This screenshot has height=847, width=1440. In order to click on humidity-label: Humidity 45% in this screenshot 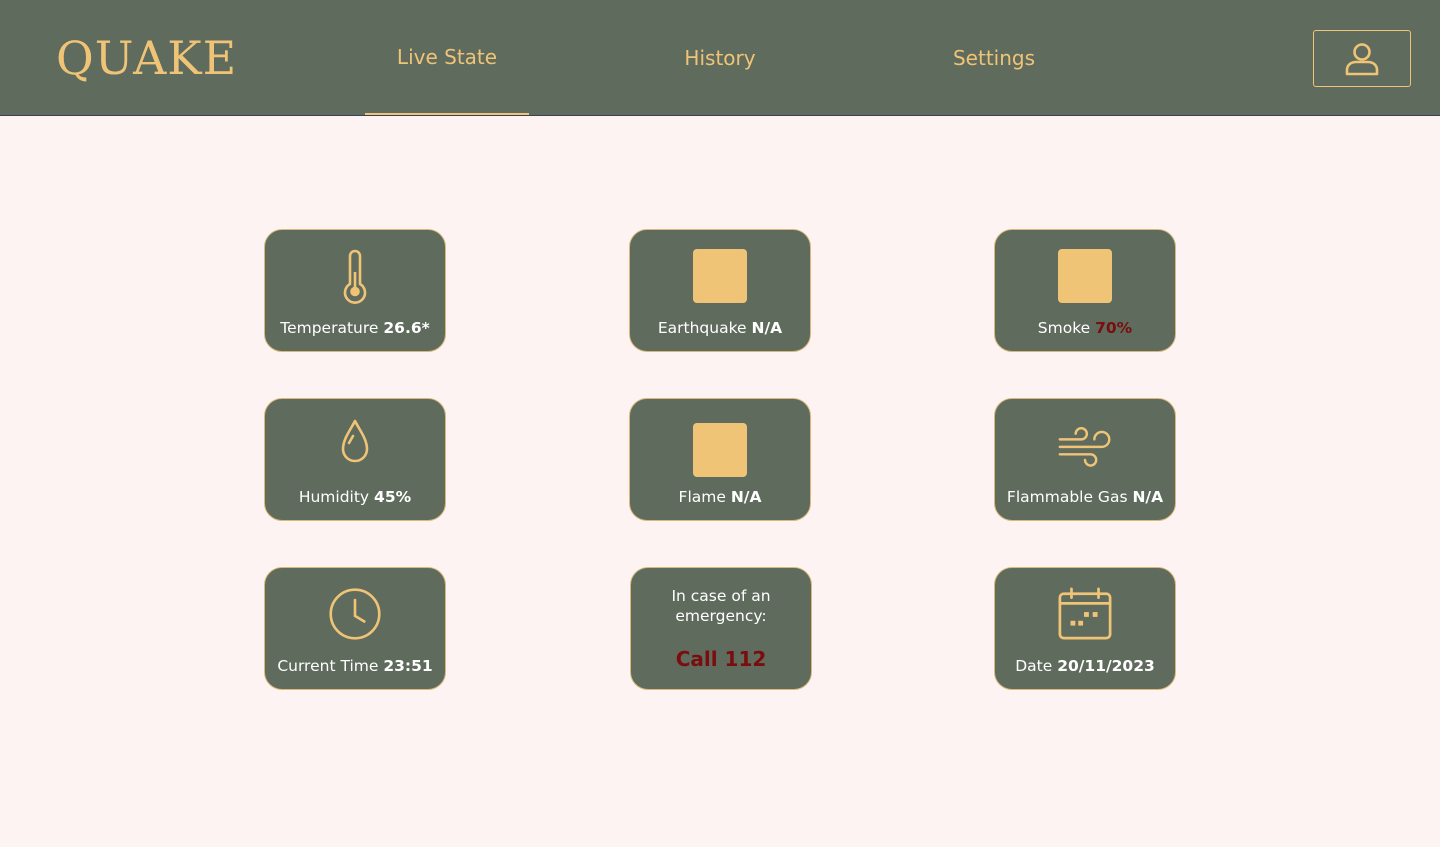, I will do `click(355, 497)`.